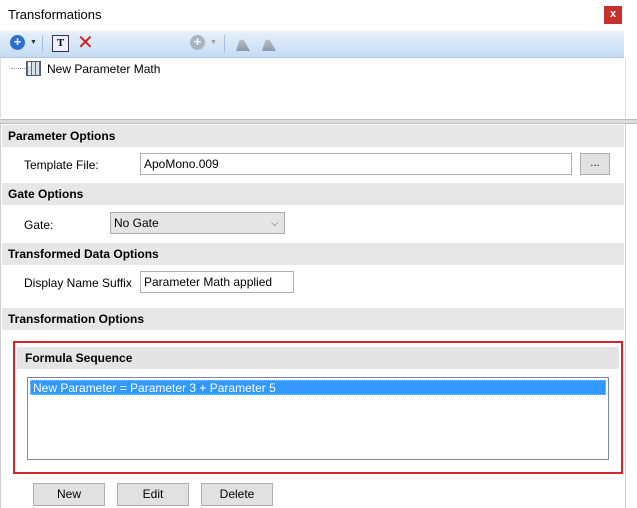  I want to click on display-name-suffix-field: Parameter Math applied, so click(217, 282).